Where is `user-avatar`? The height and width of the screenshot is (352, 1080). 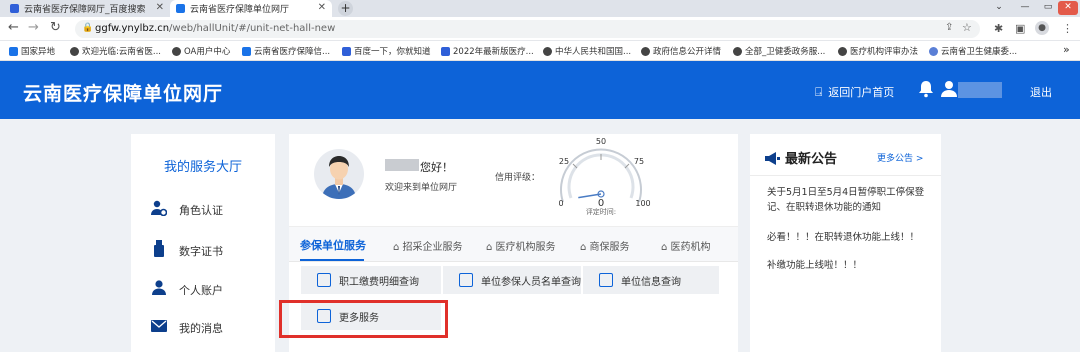
user-avatar is located at coordinates (339, 174).